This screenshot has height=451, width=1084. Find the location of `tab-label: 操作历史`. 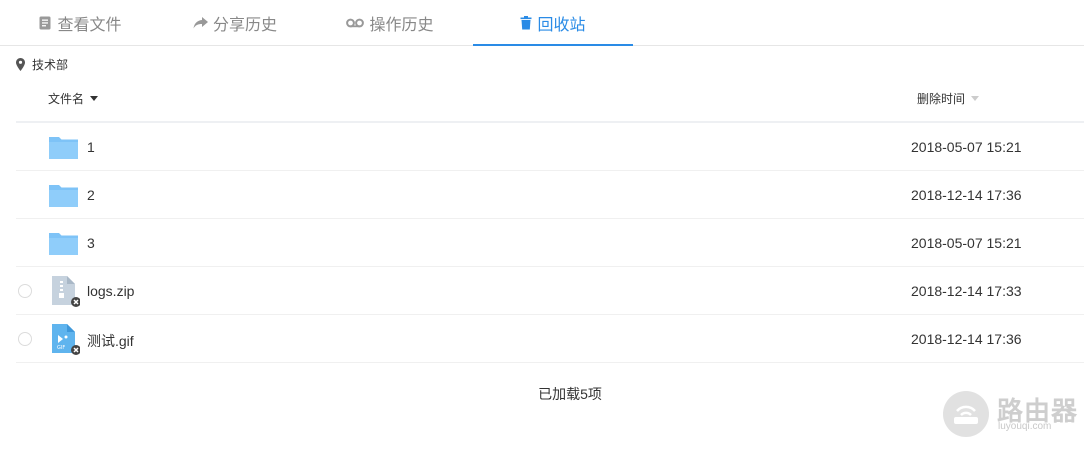

tab-label: 操作历史 is located at coordinates (401, 25).